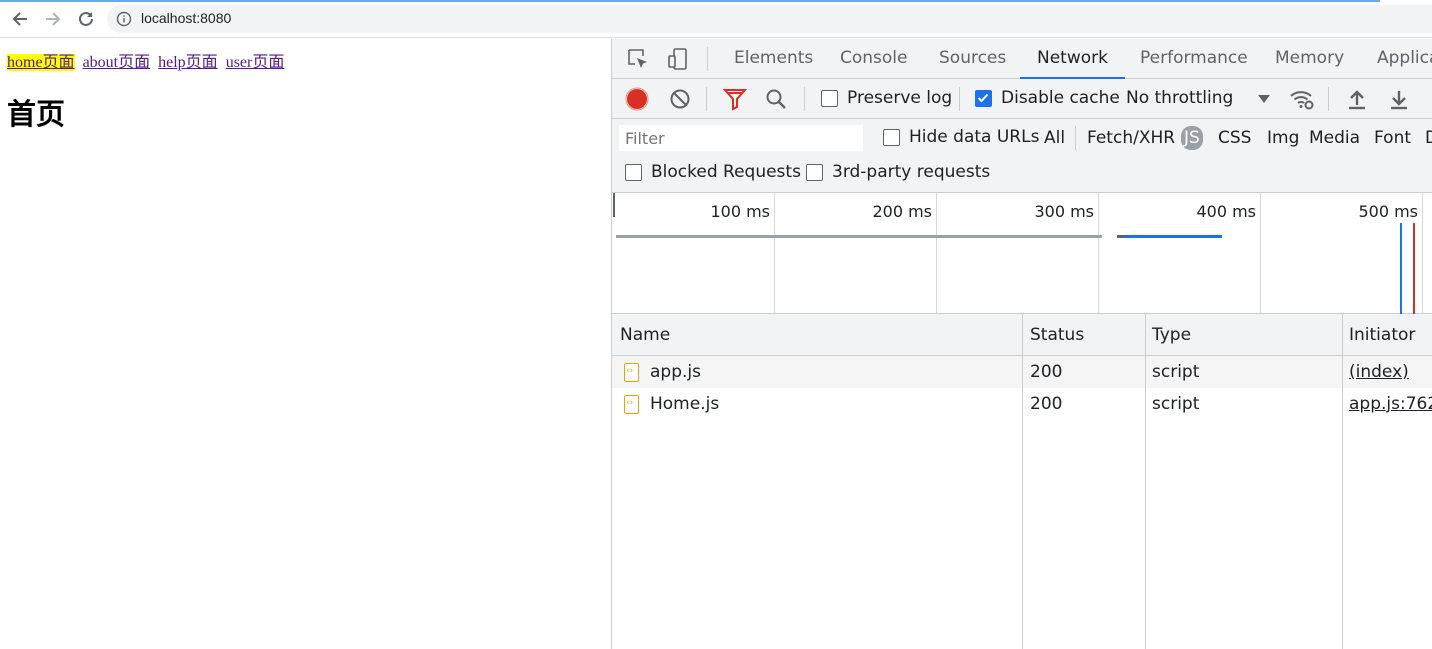  Describe the element at coordinates (1392, 138) in the screenshot. I see `type-filter-font: Font` at that location.